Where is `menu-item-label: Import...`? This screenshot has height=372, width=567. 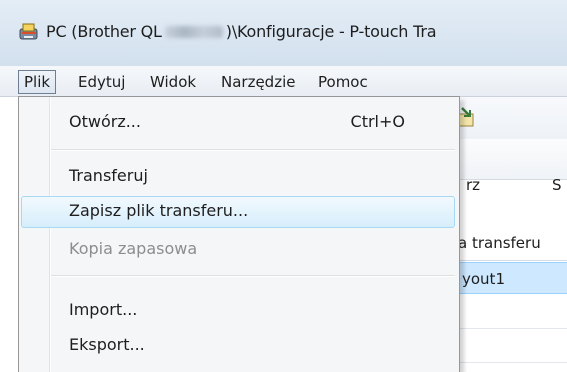 menu-item-label: Import... is located at coordinates (103, 309).